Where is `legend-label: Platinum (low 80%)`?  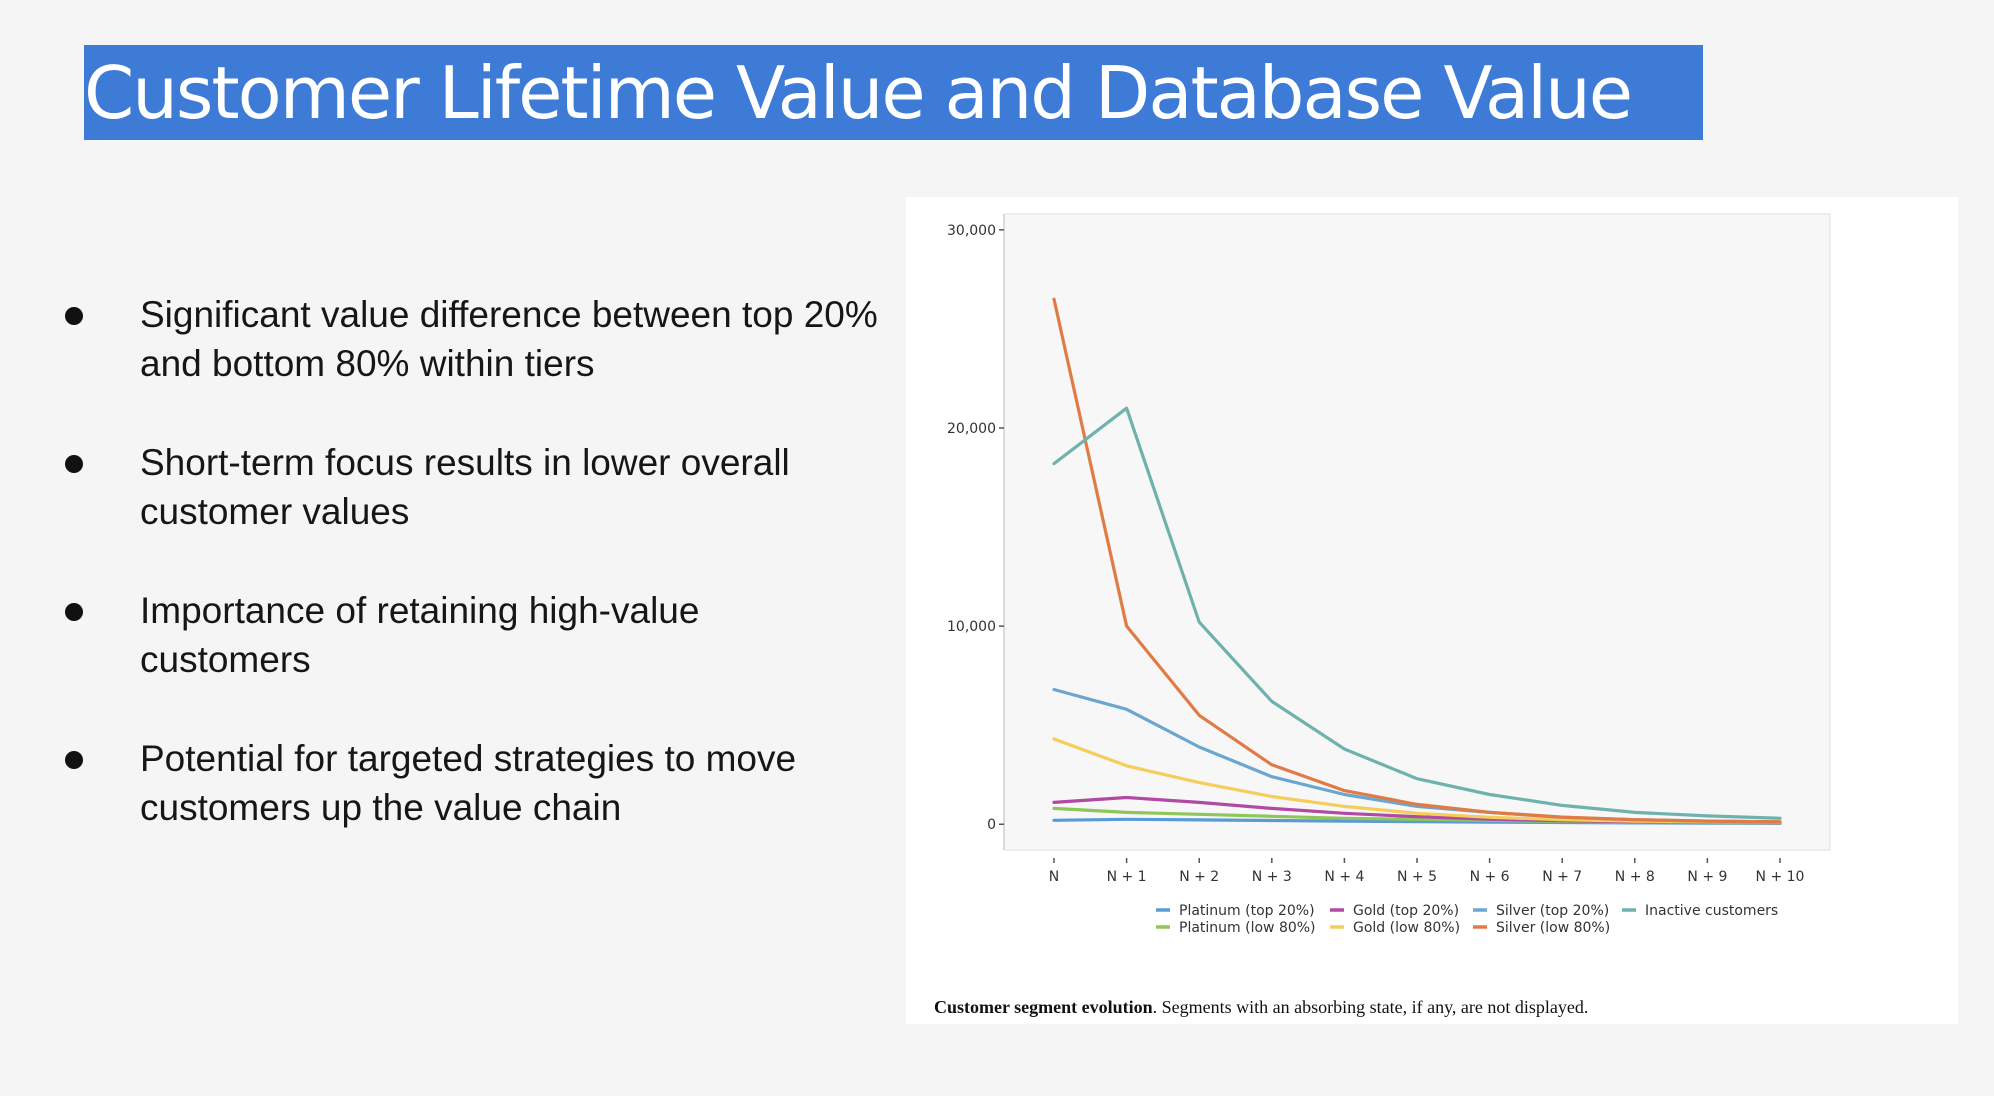
legend-label: Platinum (low 80%) is located at coordinates (1247, 928).